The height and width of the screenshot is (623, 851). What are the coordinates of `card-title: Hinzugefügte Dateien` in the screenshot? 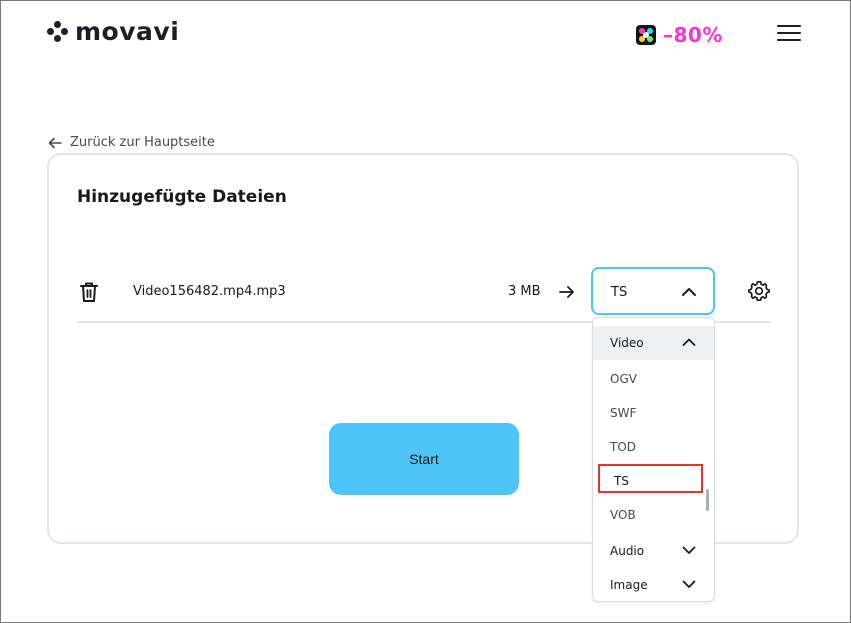 It's located at (182, 197).